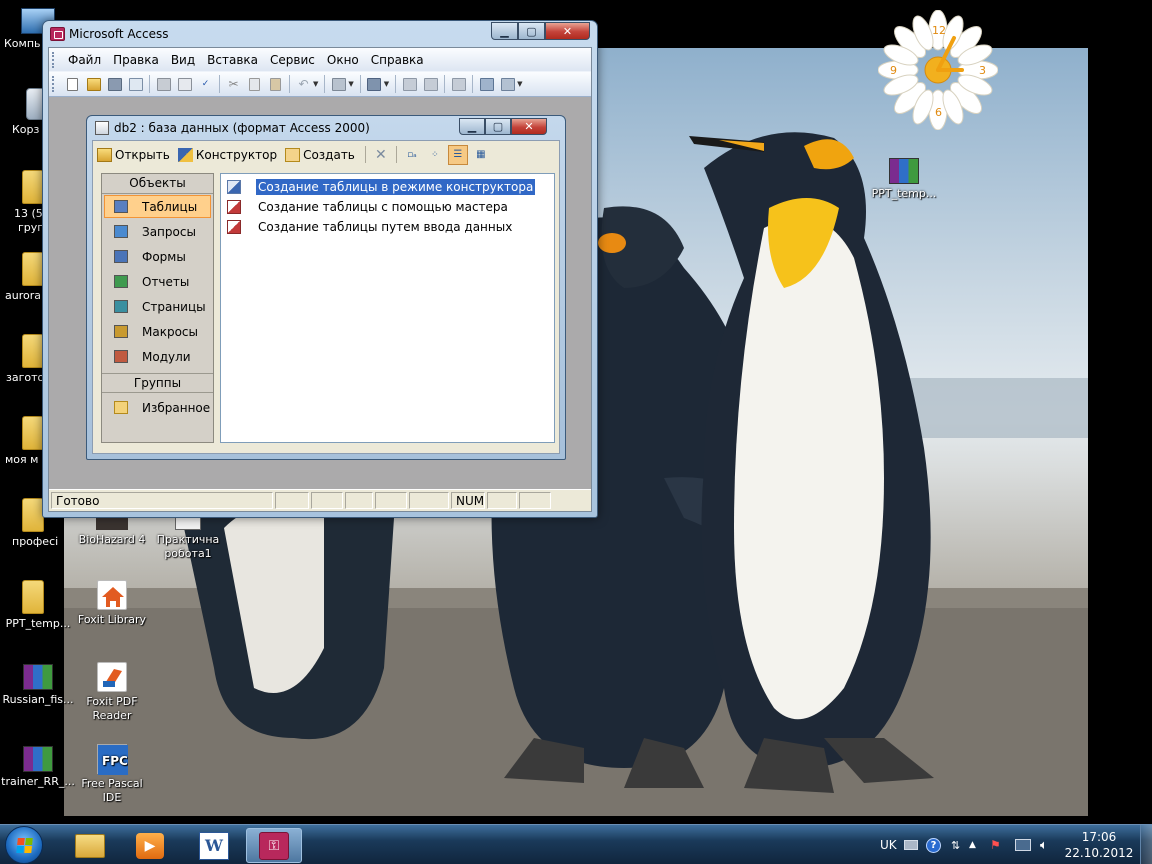  What do you see at coordinates (303, 84) in the screenshot?
I see `undo-button: ↶` at bounding box center [303, 84].